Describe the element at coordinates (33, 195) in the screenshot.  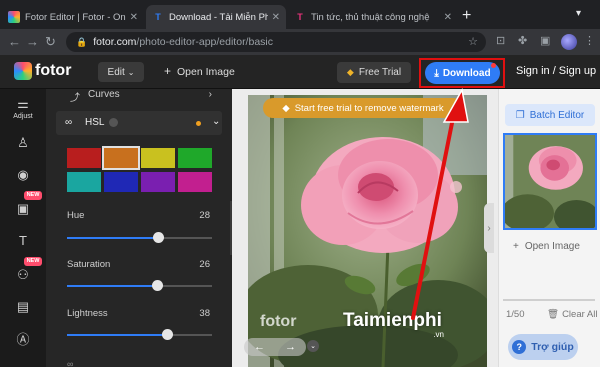
I see `new-badge: NEW` at that location.